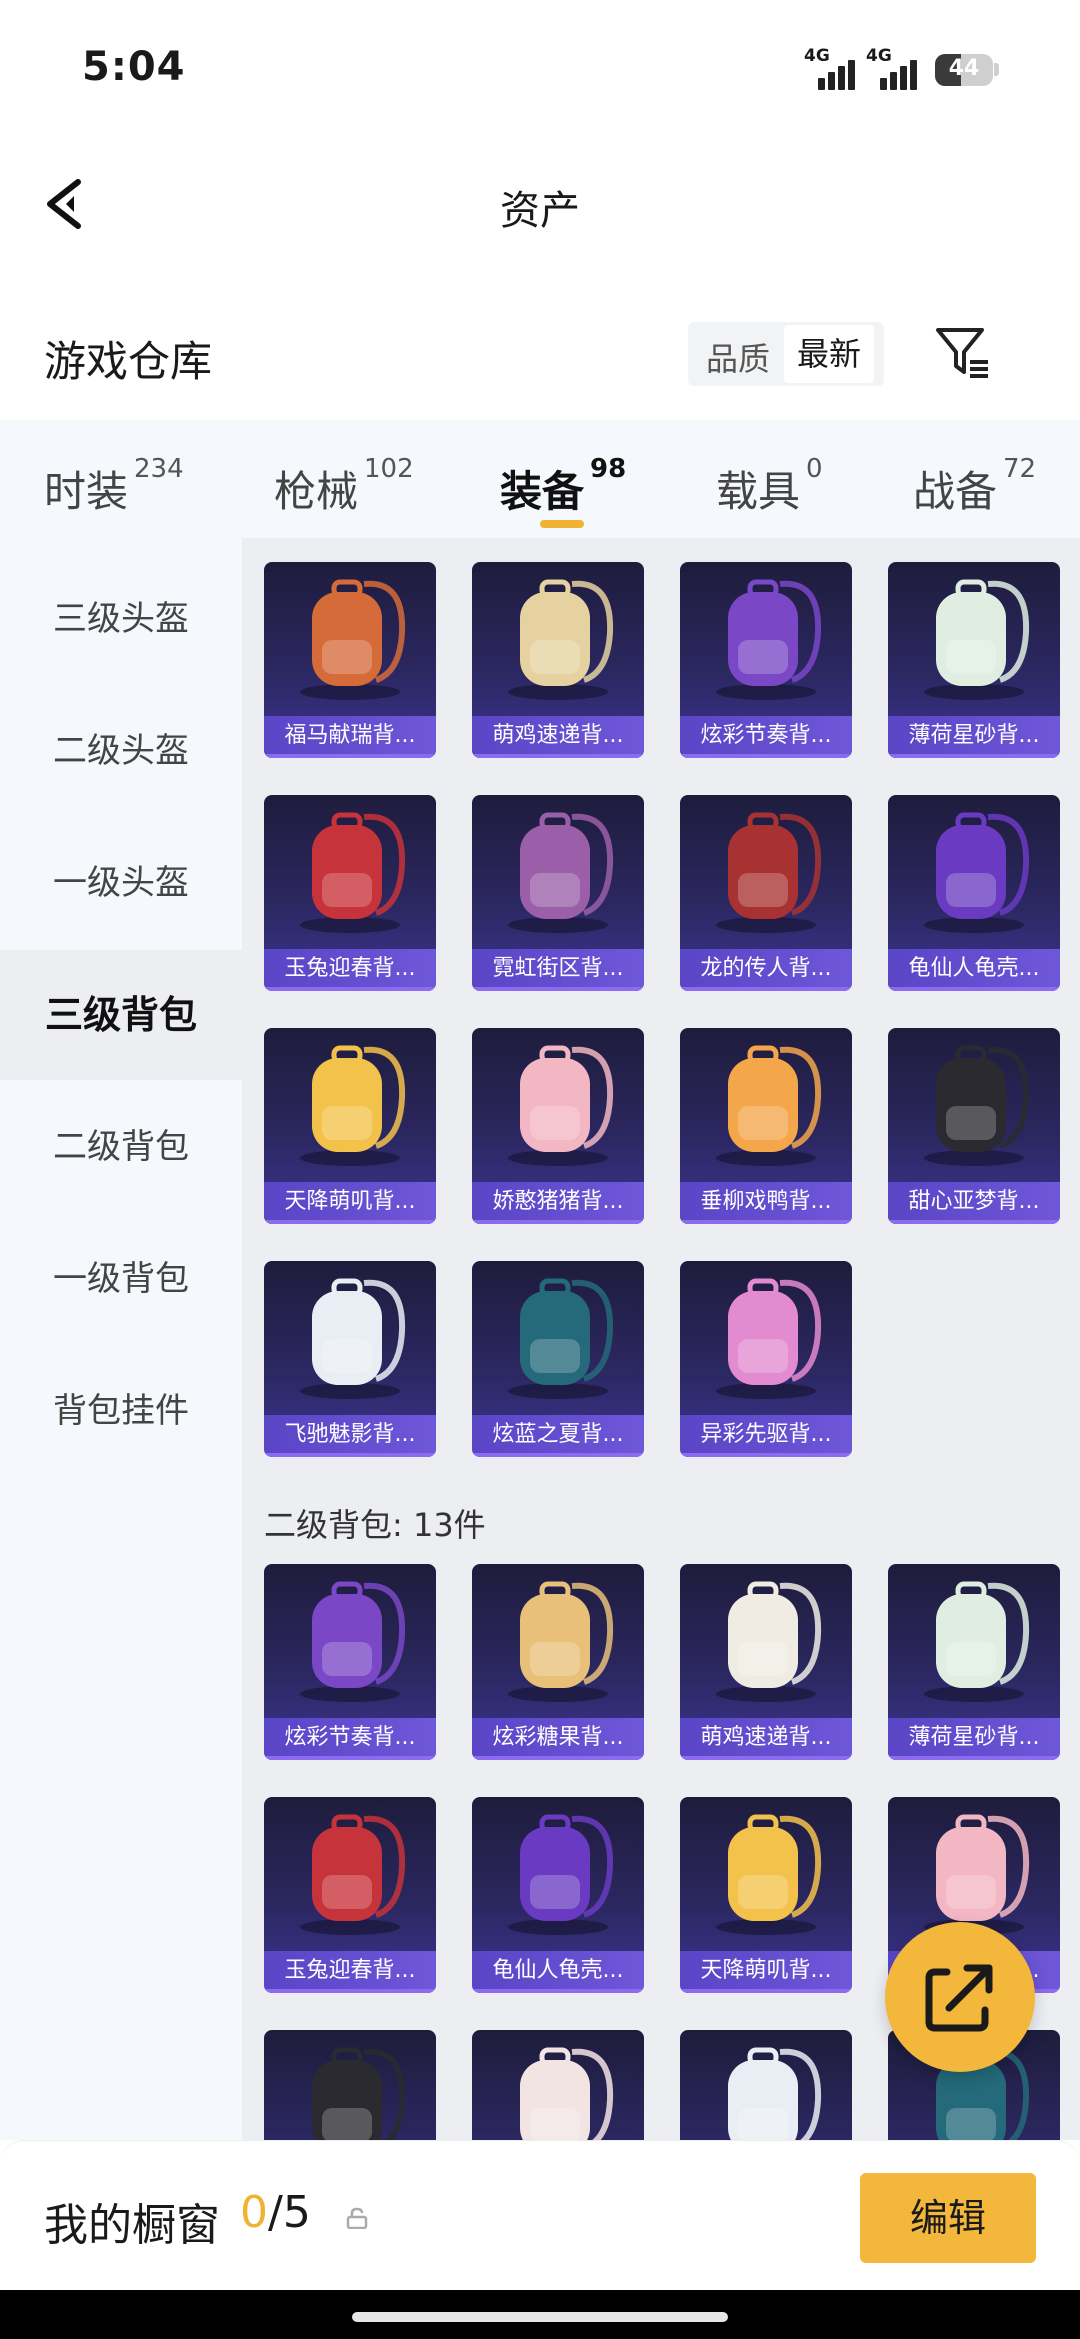 The height and width of the screenshot is (2339, 1080). I want to click on backpack-neon-icon, so click(558, 870).